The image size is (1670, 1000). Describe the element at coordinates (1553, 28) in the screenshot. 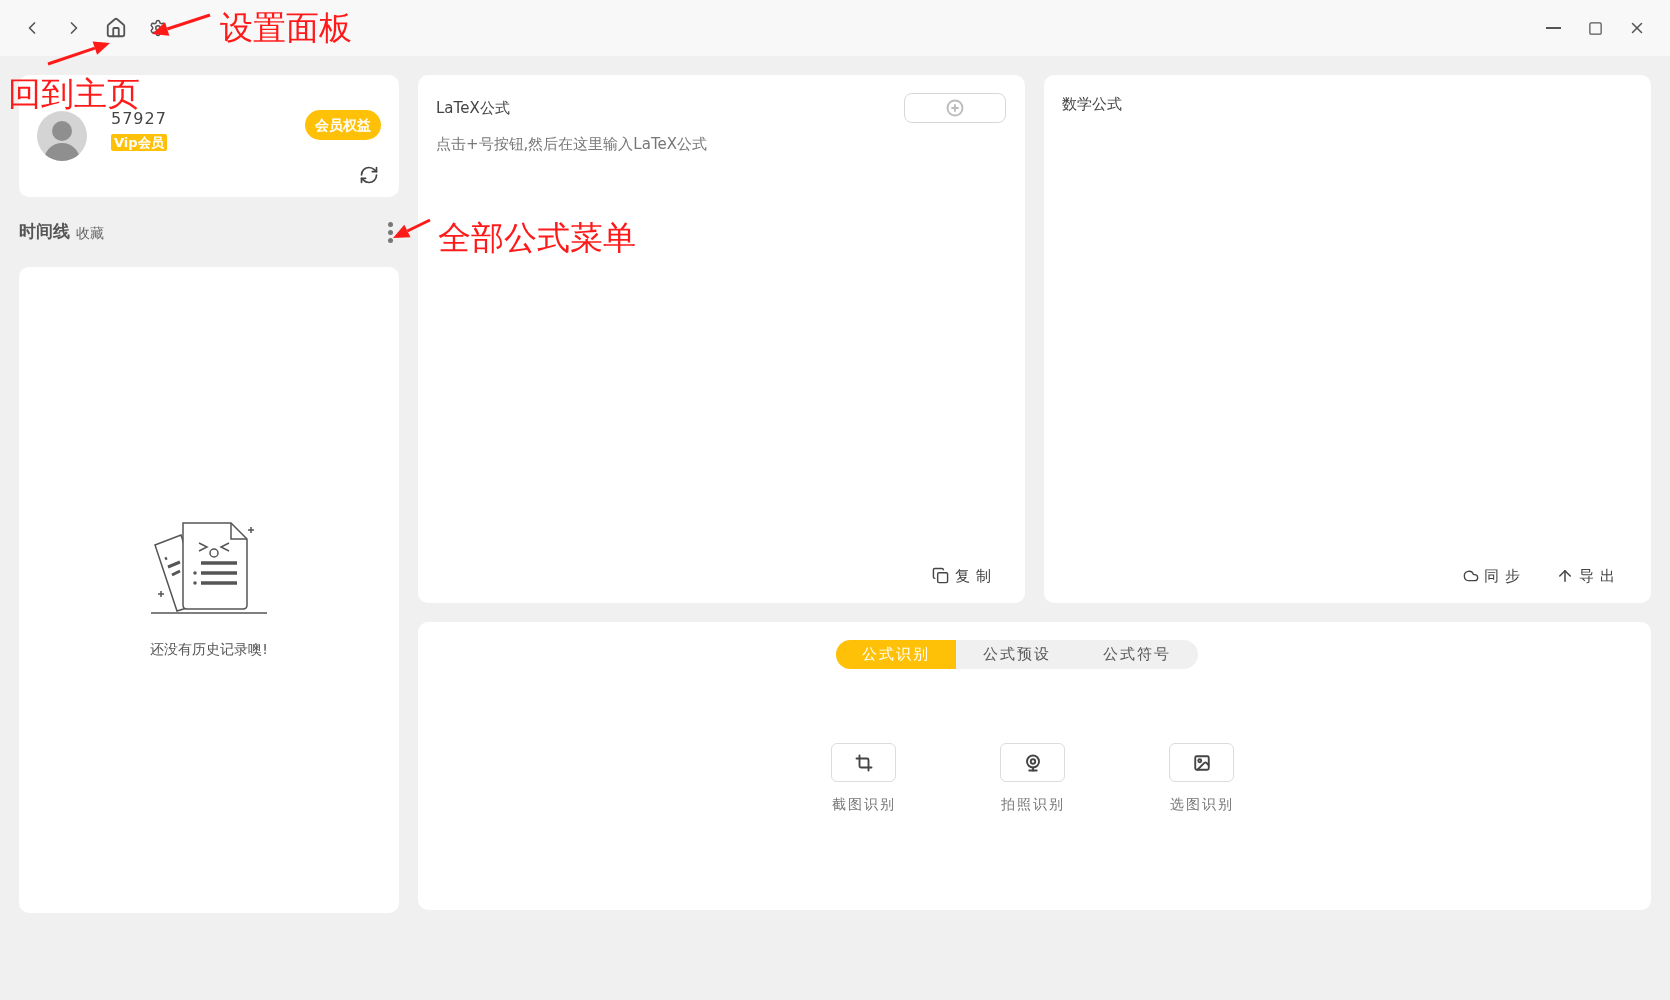

I see `minimize-icon` at that location.